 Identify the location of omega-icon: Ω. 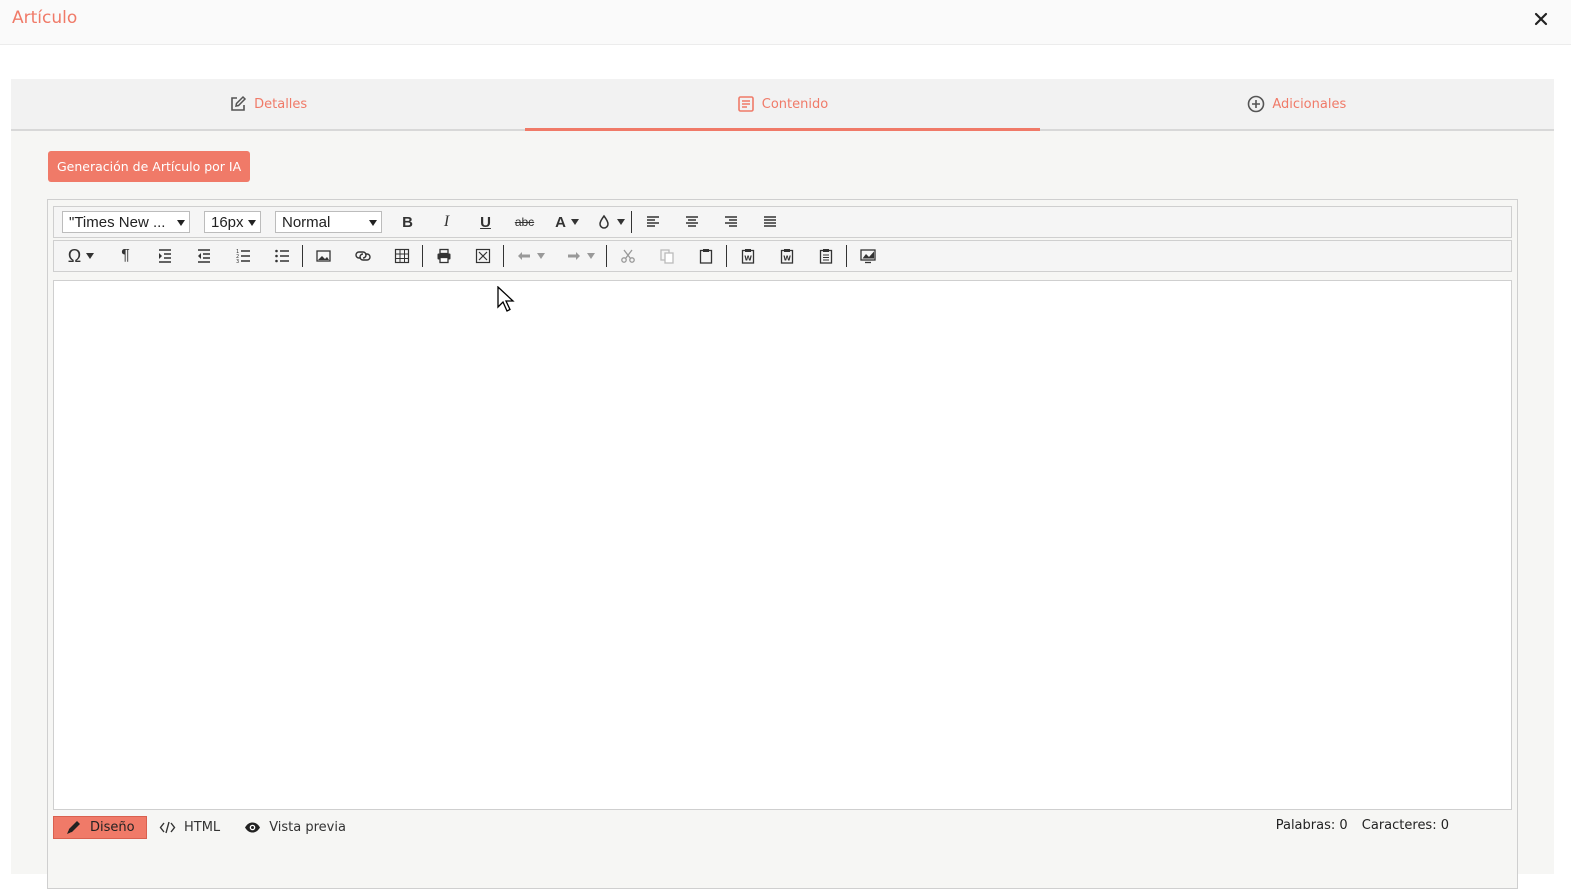
(74, 255).